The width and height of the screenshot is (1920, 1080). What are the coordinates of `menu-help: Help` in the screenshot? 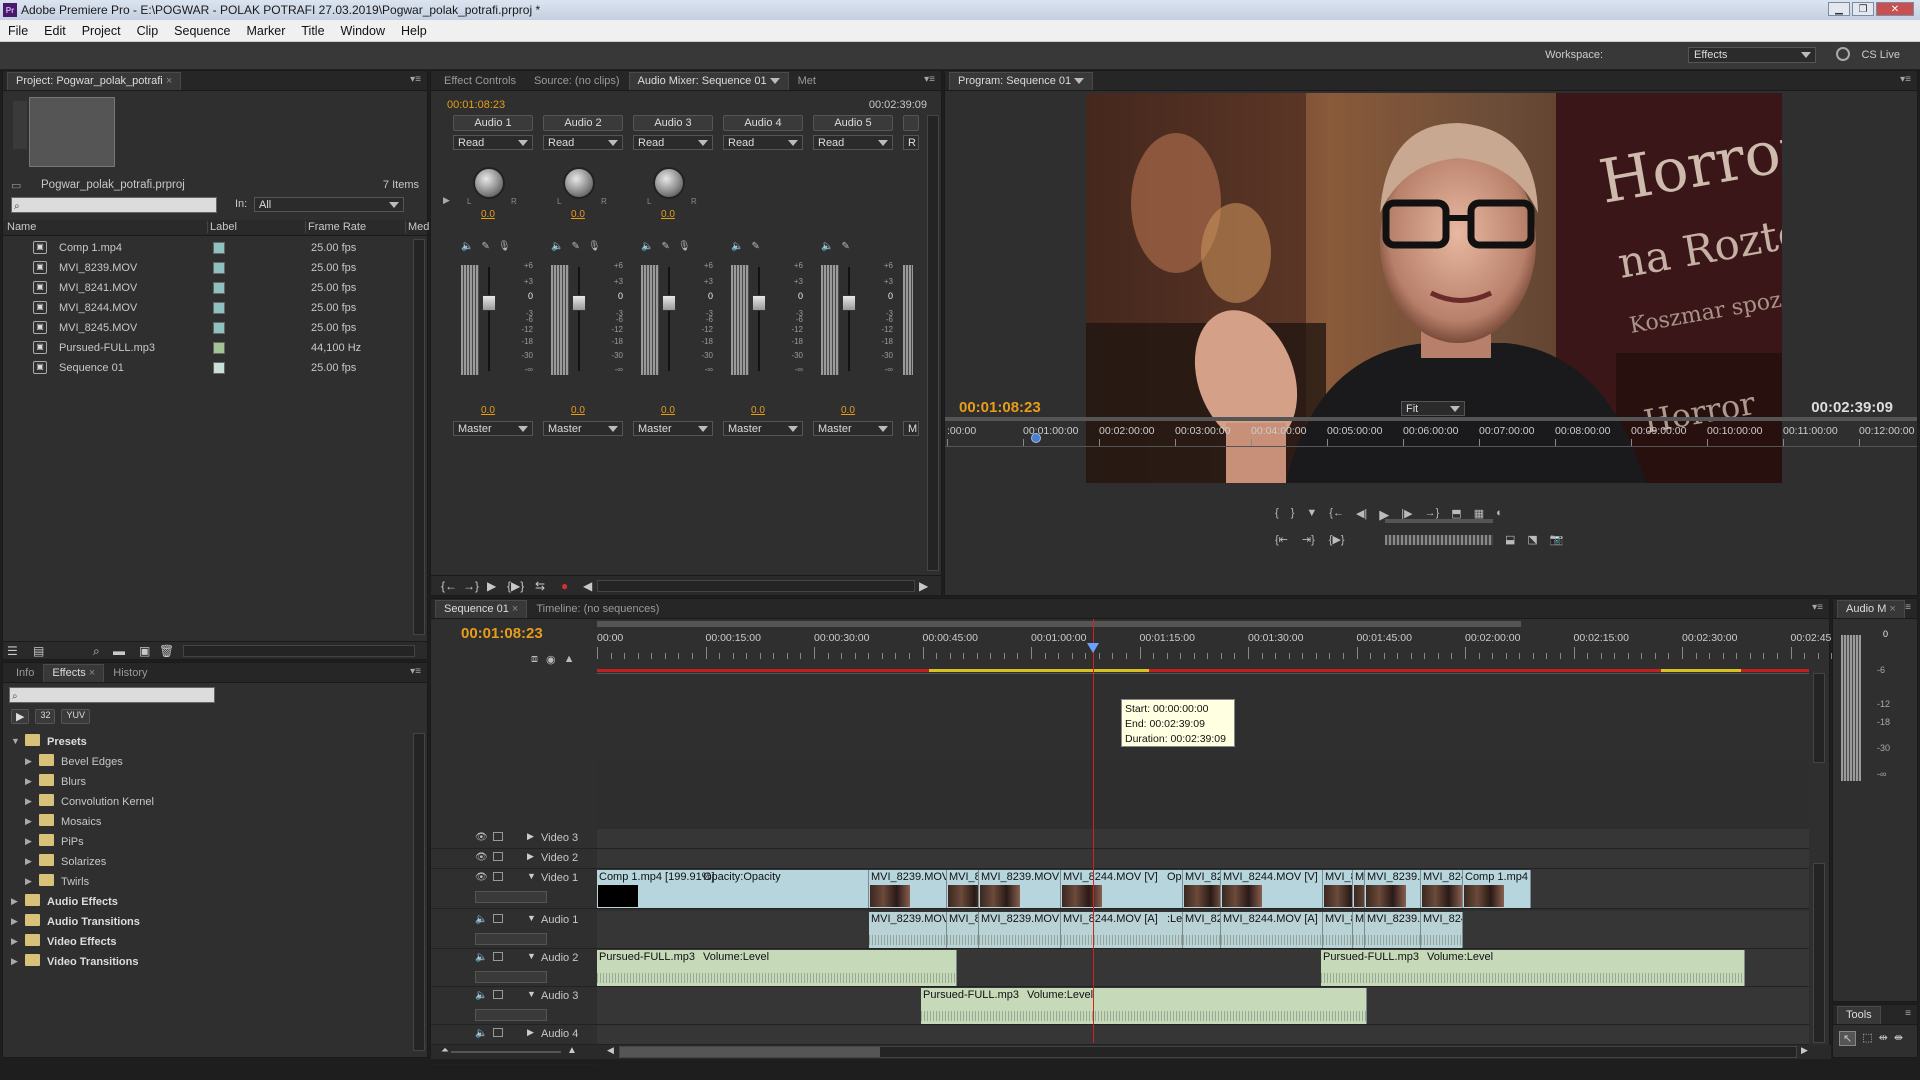 It's located at (414, 31).